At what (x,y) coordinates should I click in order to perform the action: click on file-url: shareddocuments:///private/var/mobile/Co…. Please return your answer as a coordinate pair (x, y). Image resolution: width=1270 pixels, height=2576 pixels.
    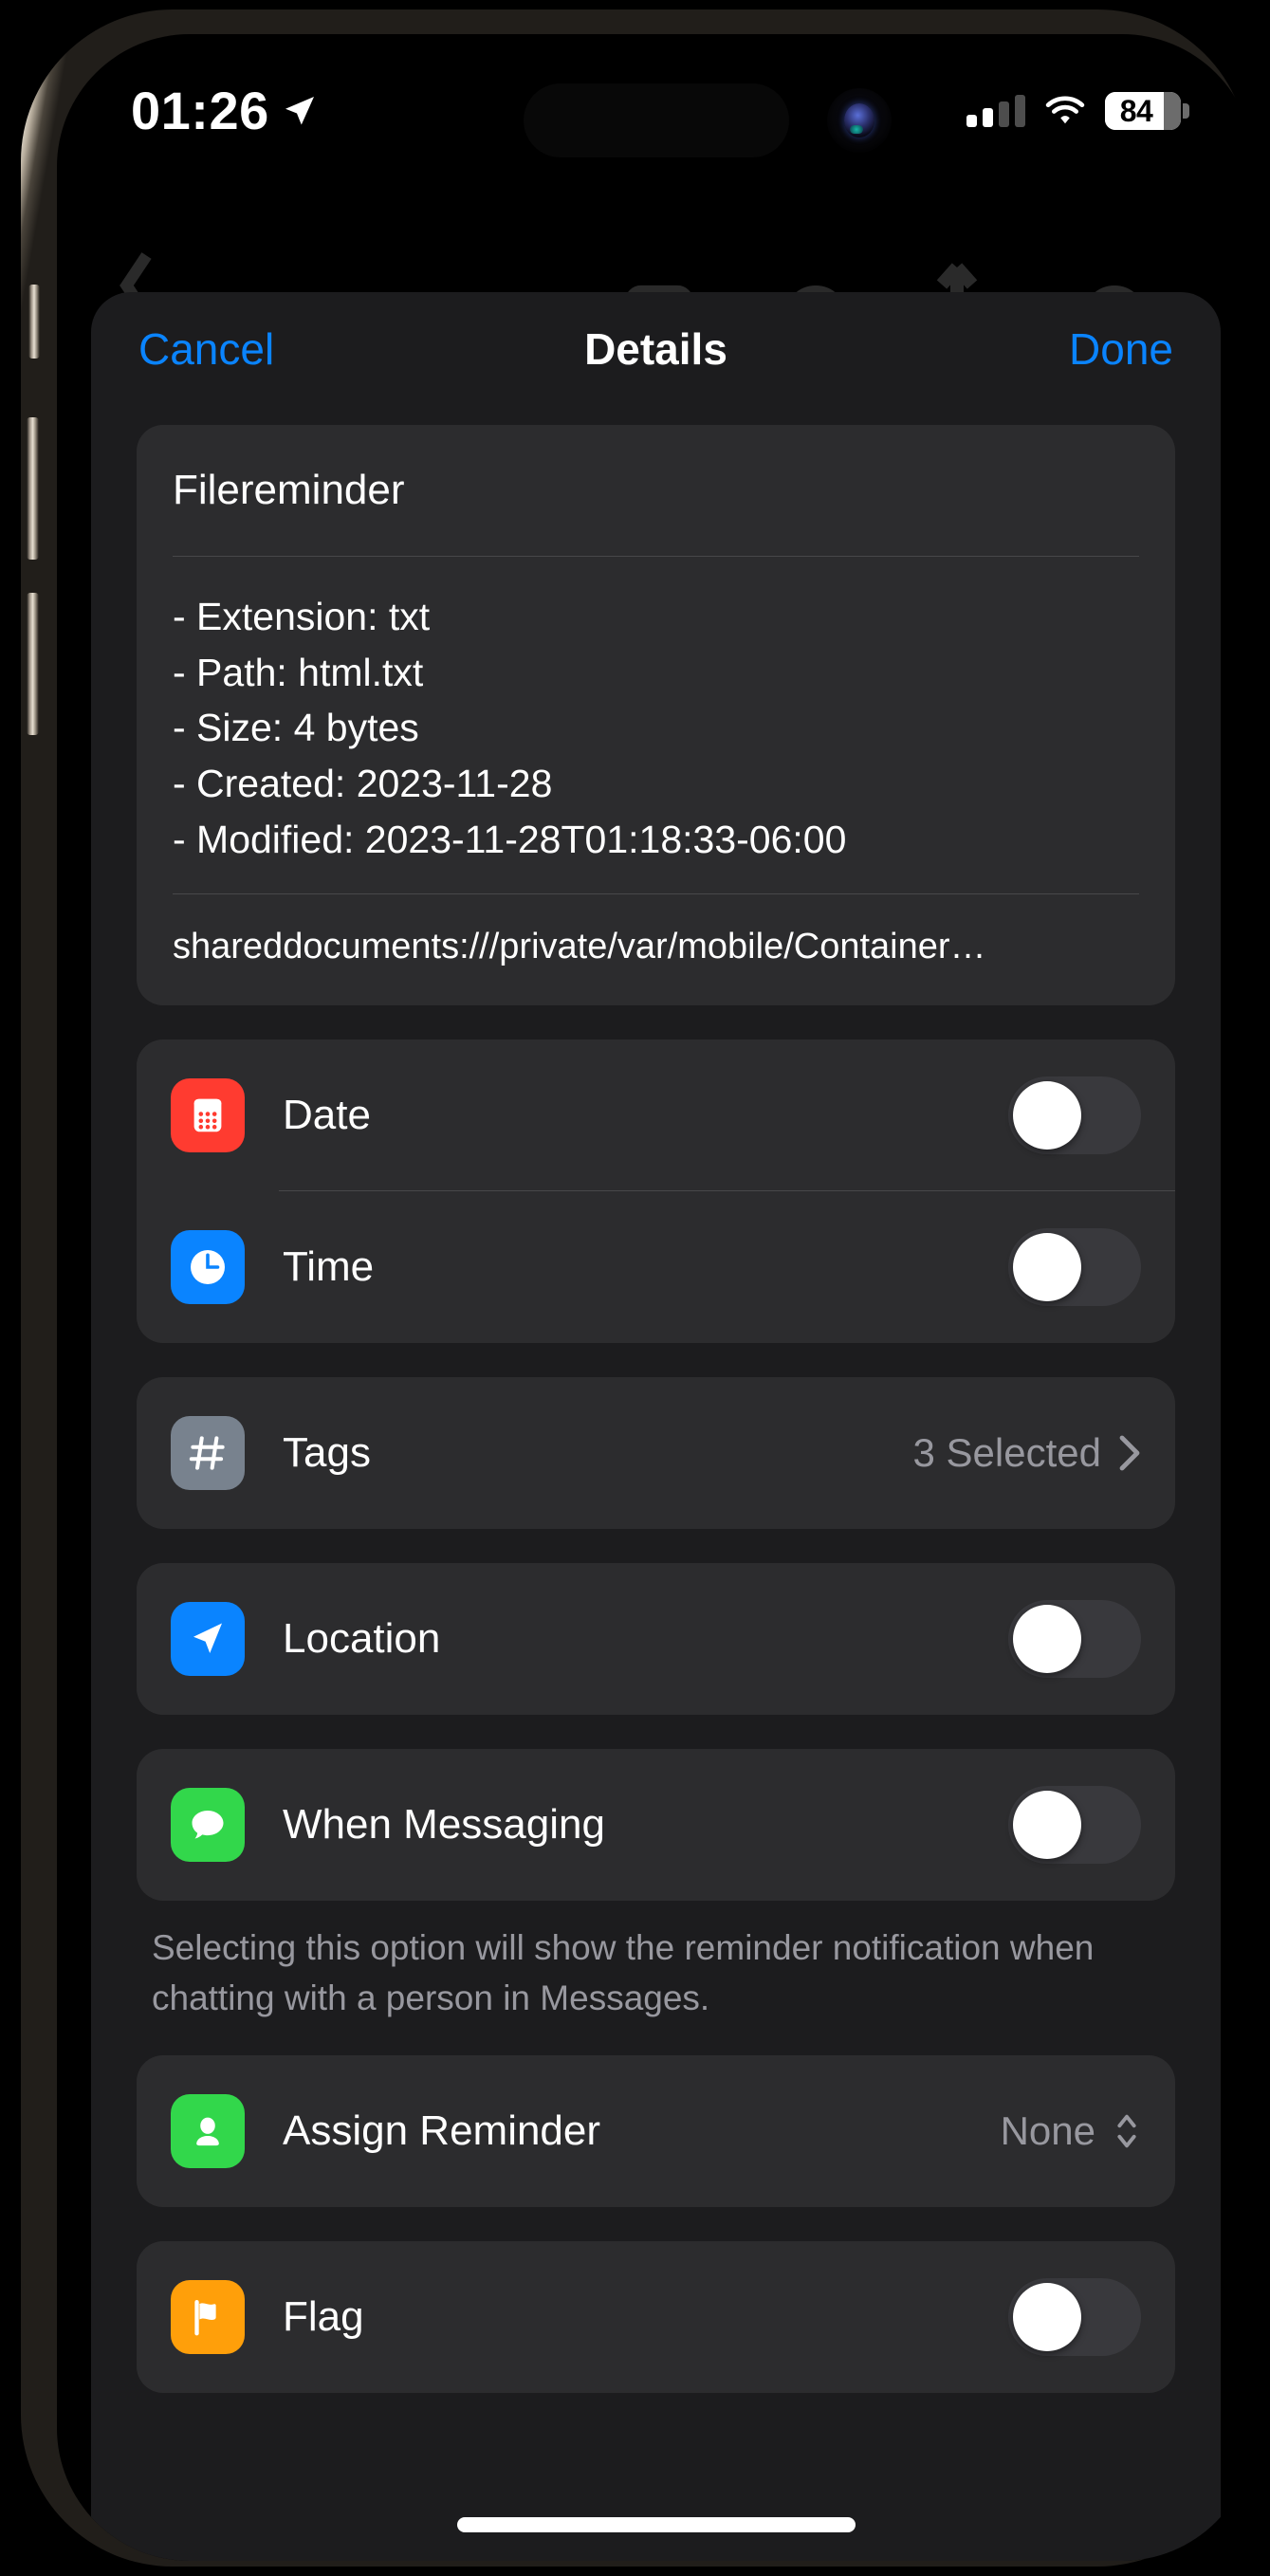
    Looking at the image, I should click on (579, 947).